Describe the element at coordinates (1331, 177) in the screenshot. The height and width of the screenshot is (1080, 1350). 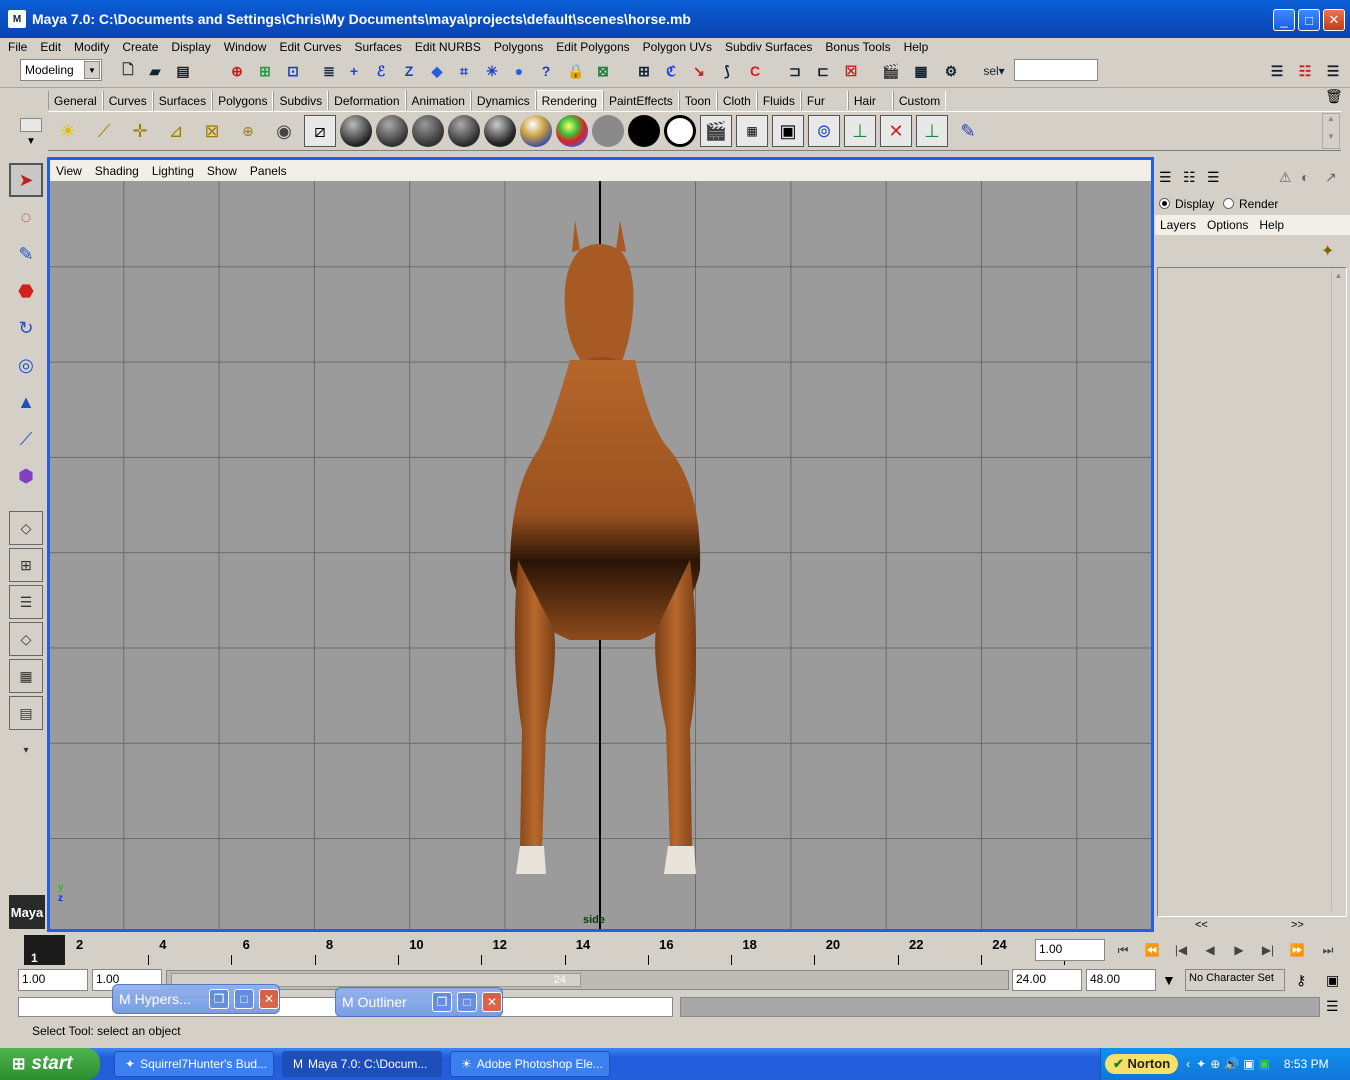
I see `arrow-icon: ↗` at that location.